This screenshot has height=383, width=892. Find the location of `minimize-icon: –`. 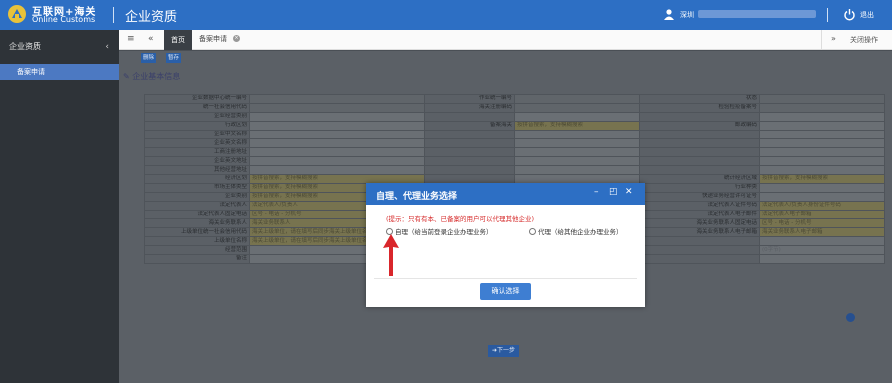

minimize-icon: – is located at coordinates (596, 192).